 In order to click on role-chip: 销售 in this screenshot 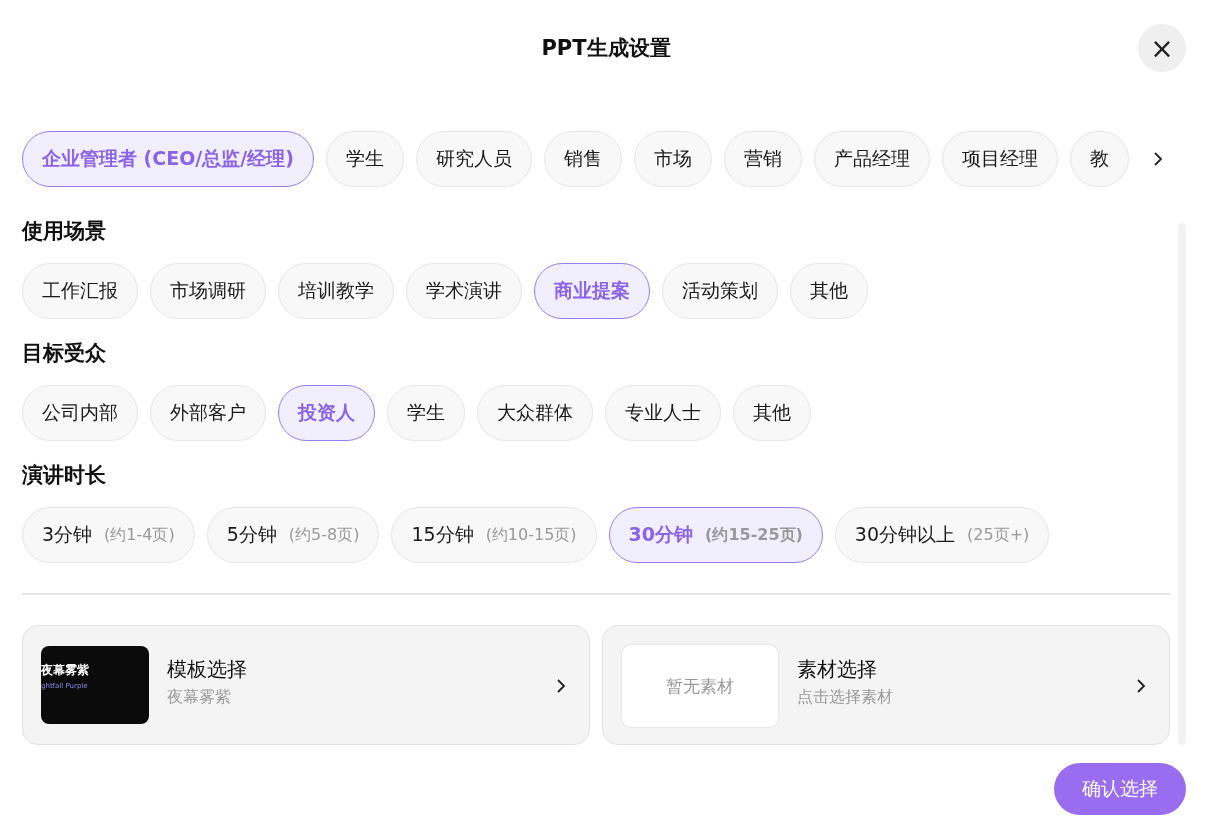, I will do `click(582, 159)`.